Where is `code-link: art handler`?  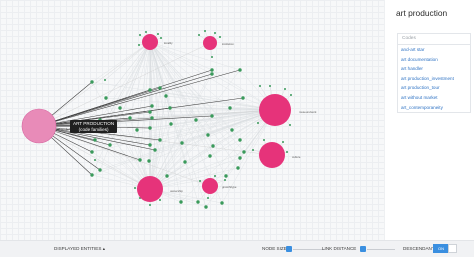 code-link: art handler is located at coordinates (434, 69).